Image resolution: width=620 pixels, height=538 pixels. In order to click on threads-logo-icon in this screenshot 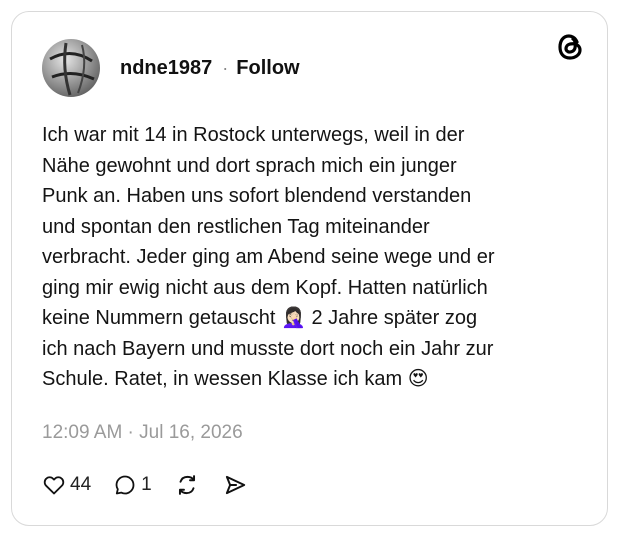, I will do `click(570, 47)`.